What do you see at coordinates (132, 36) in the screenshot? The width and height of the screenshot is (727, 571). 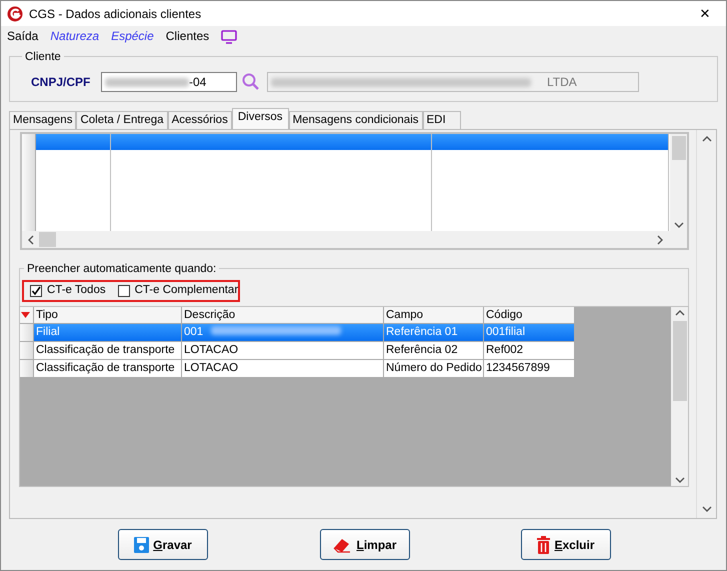 I see `menu-item: Espécie` at bounding box center [132, 36].